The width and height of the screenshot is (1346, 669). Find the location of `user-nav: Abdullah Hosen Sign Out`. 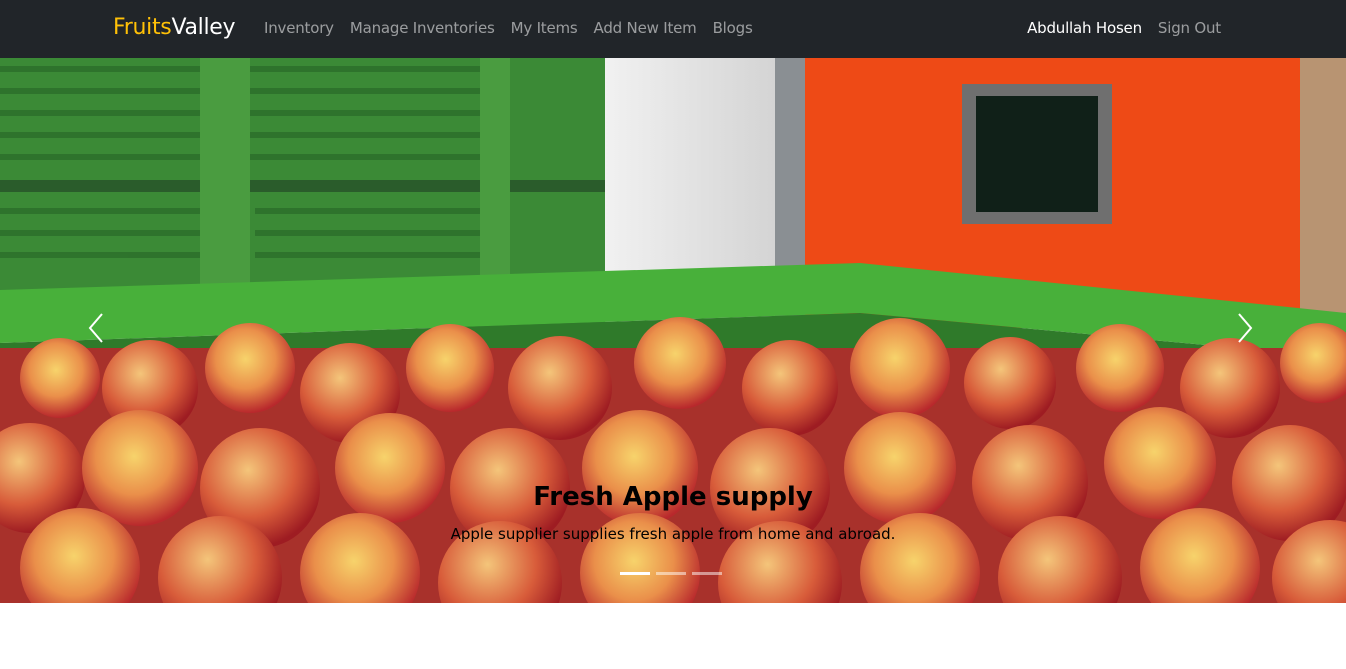

user-nav: Abdullah Hosen Sign Out is located at coordinates (1124, 28).